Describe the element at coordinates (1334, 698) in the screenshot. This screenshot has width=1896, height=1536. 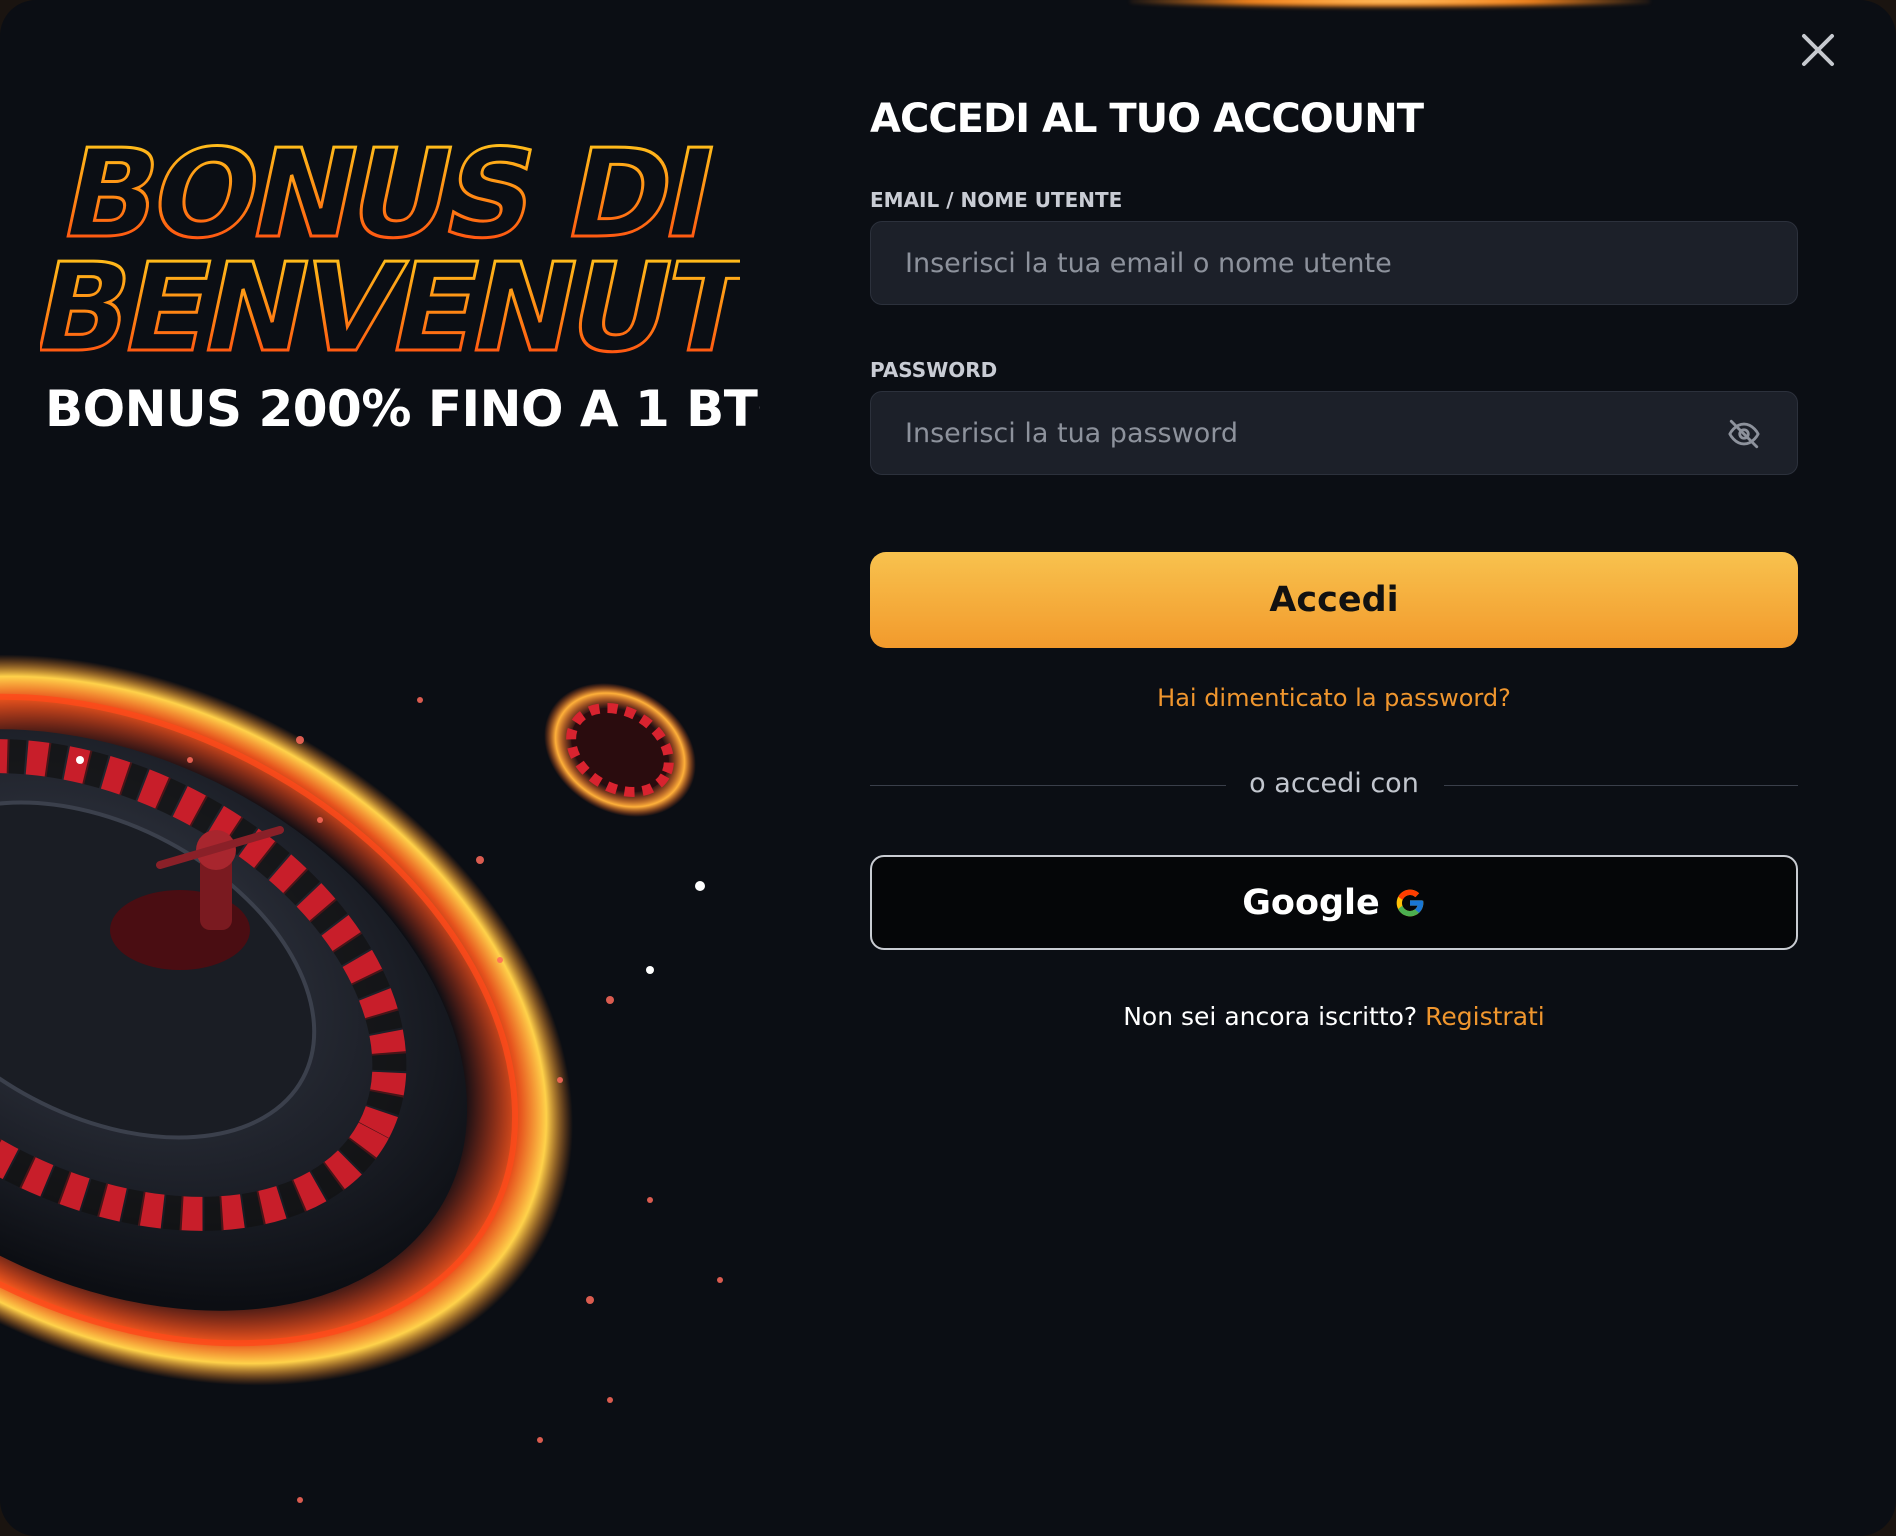
I see `forgot-password-link: Hai dimenticato la password?` at that location.